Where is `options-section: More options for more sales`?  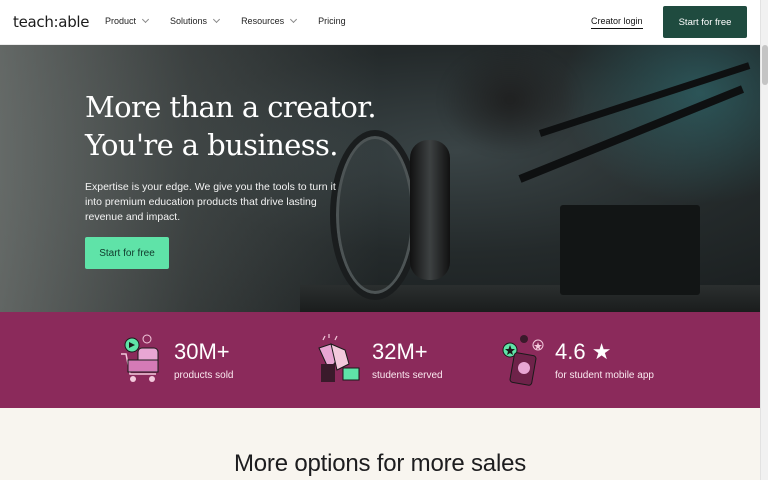 options-section: More options for more sales is located at coordinates (380, 444).